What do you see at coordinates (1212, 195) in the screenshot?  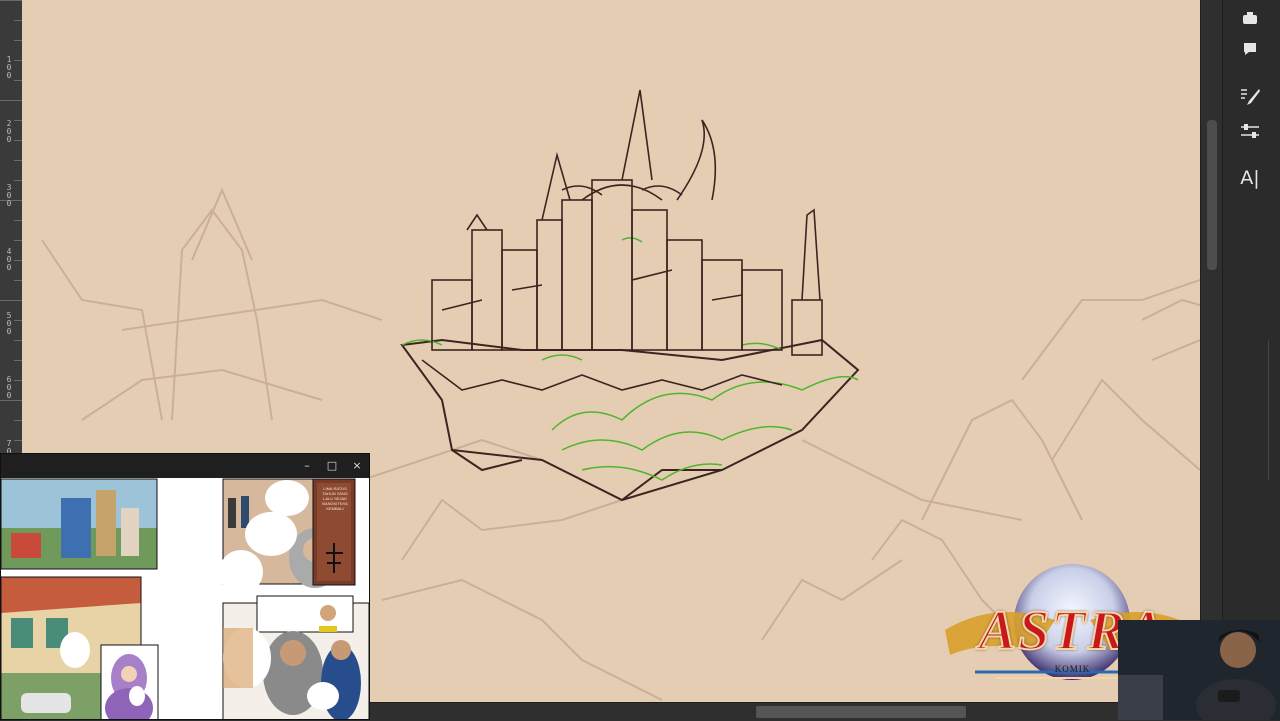 I see `vertical-scroll-thumb` at bounding box center [1212, 195].